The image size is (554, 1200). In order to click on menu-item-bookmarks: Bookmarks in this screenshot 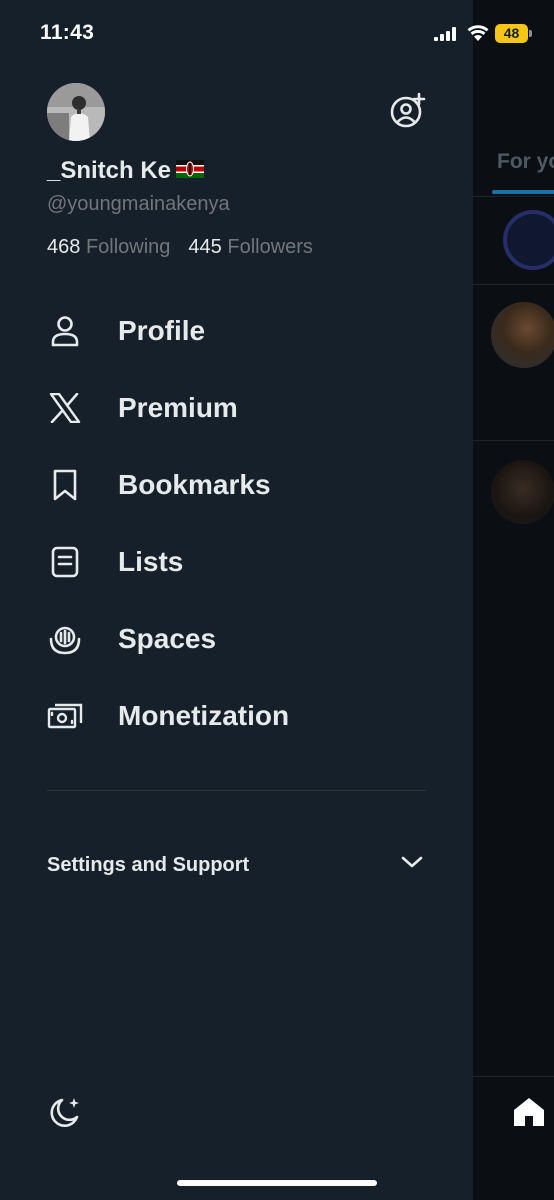, I will do `click(236, 484)`.